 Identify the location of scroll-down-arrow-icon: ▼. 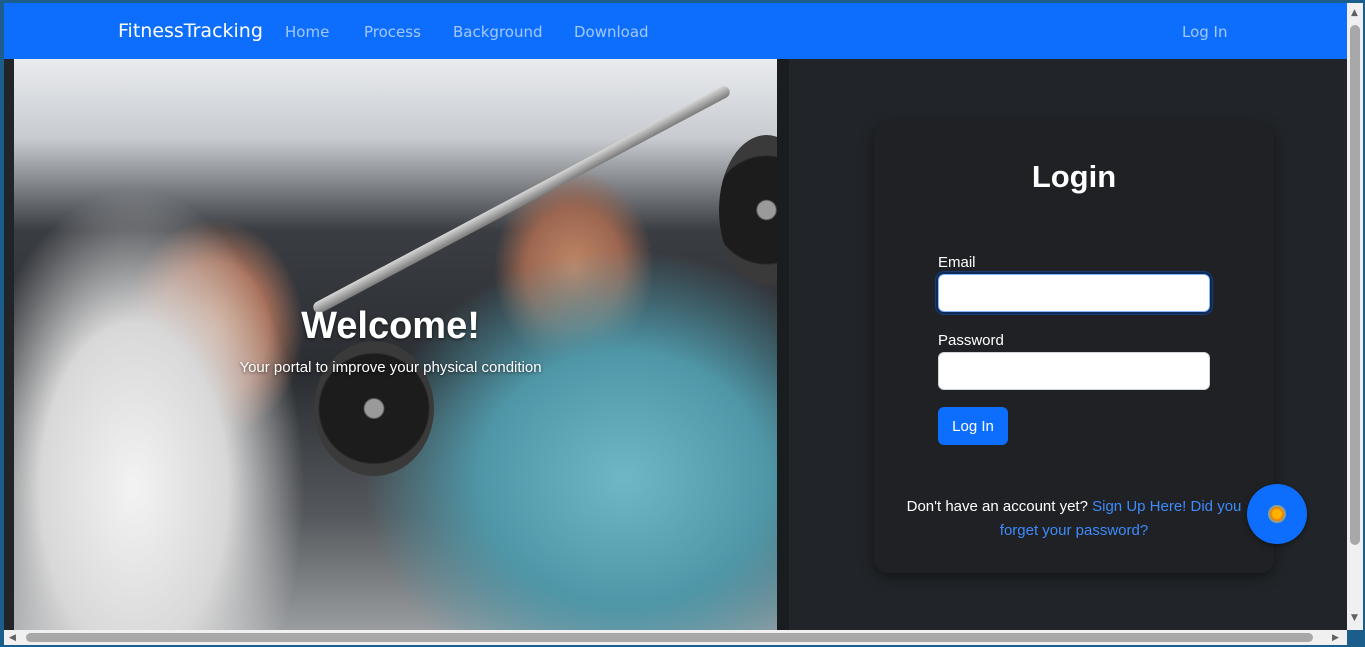
(1354, 618).